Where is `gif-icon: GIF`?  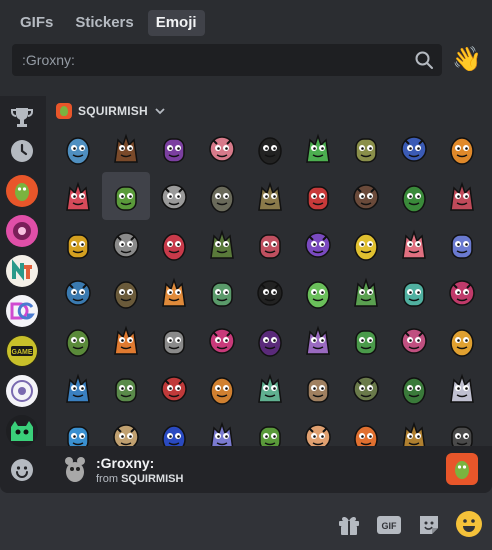 gif-icon: GIF is located at coordinates (389, 525).